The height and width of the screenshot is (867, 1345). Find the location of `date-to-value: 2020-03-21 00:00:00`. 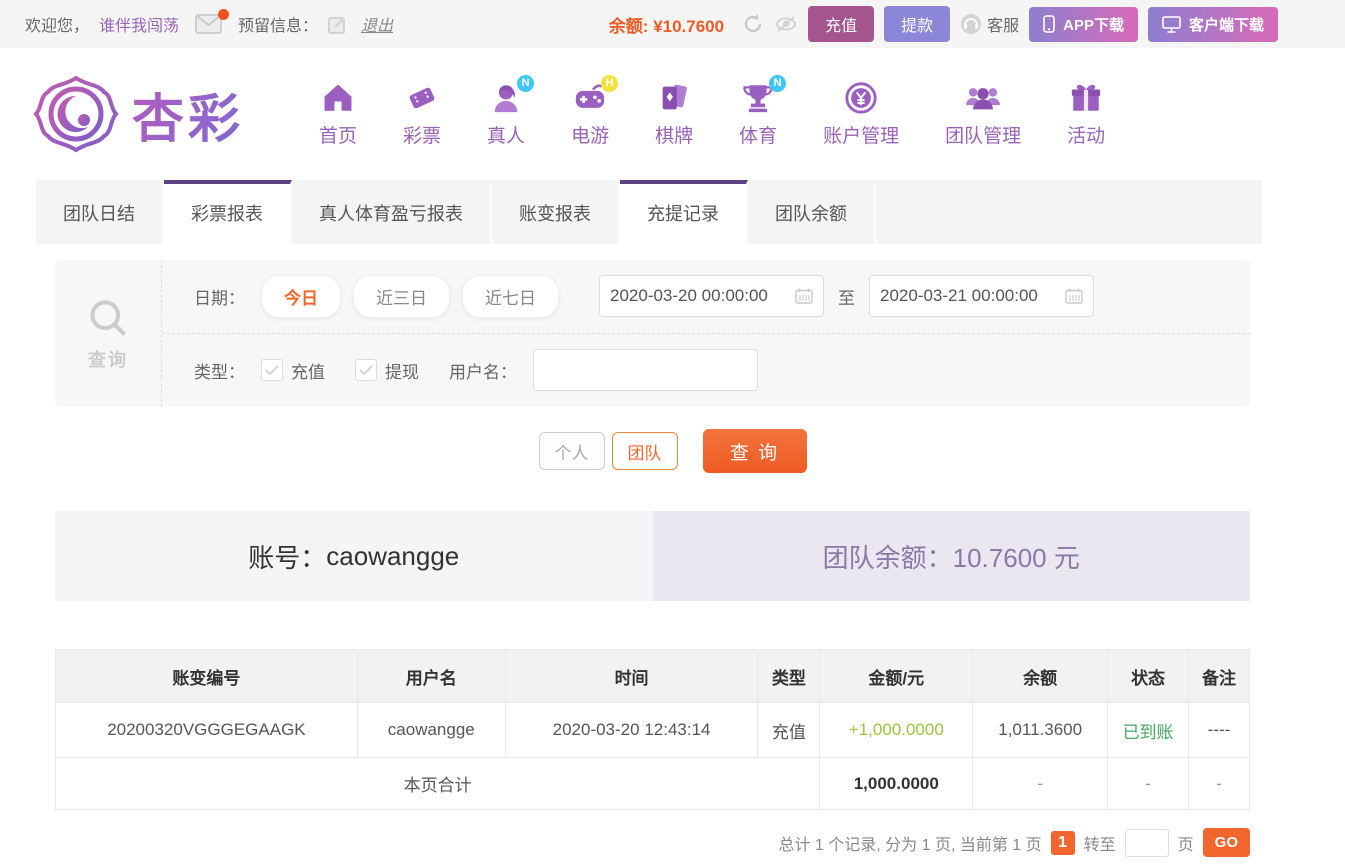

date-to-value: 2020-03-21 00:00:00 is located at coordinates (959, 296).